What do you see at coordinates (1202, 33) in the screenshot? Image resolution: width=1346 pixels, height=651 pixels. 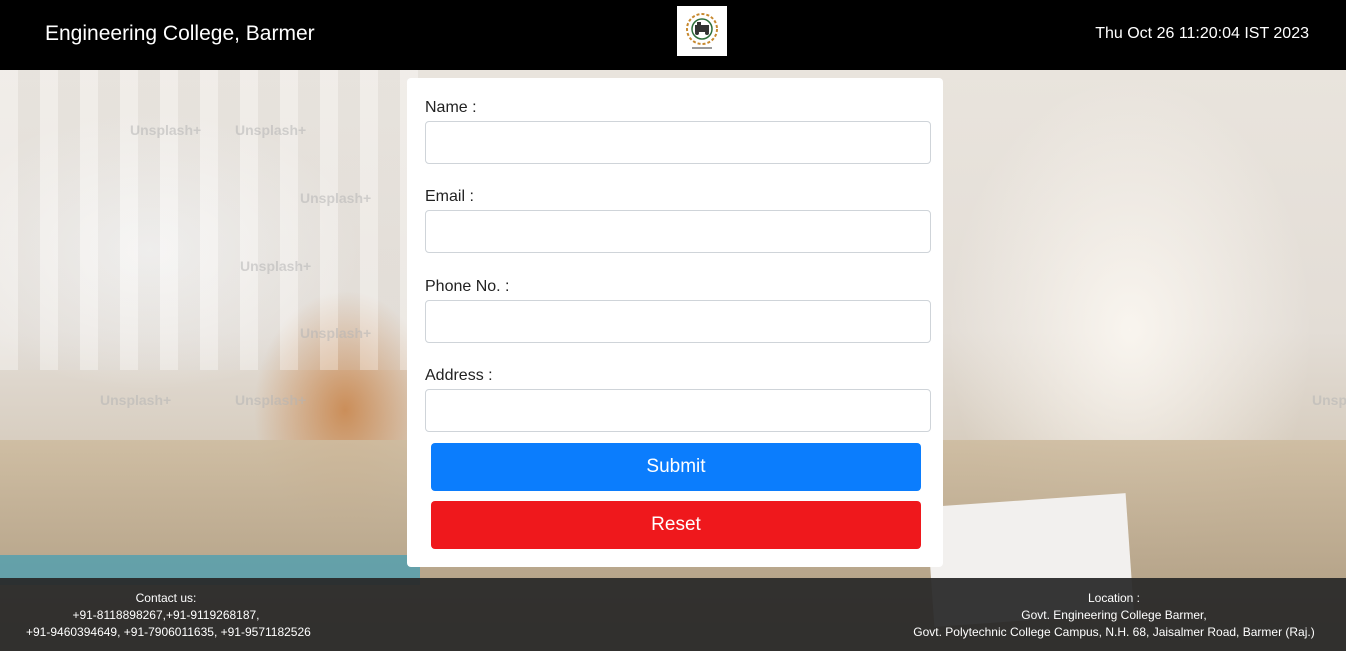 I see `current-datetime: Thu Oct 26 11:20:04 IST 2023` at bounding box center [1202, 33].